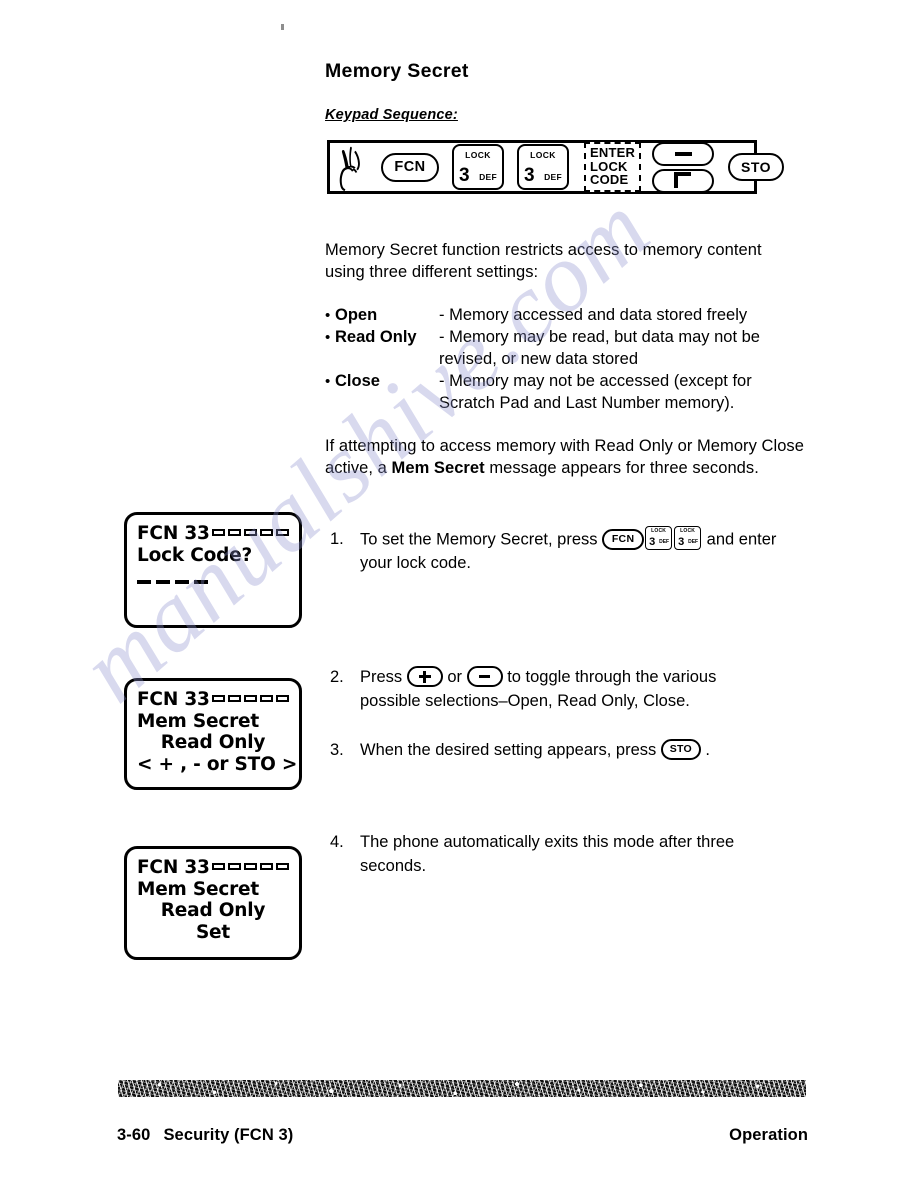  I want to click on step-2-text-part-2: or, so click(454, 677).